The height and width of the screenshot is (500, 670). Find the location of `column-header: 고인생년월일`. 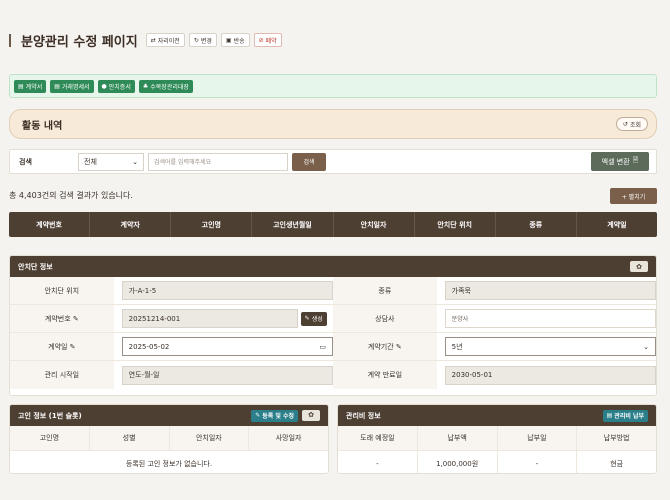

column-header: 고인생년월일 is located at coordinates (293, 224).